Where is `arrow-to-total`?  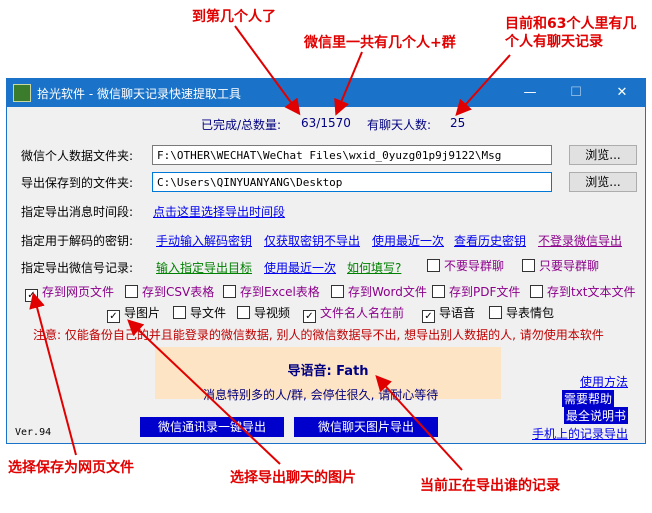
arrow-to-total is located at coordinates (348, 83).